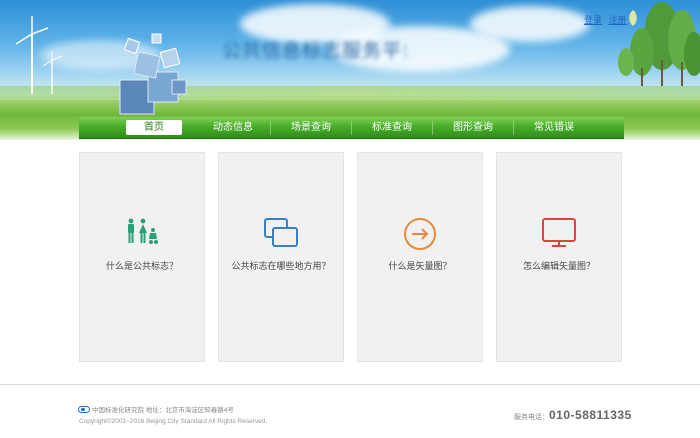 Image resolution: width=700 pixels, height=438 pixels. Describe the element at coordinates (311, 127) in the screenshot. I see `nav-item-scene-query: 场景查询` at that location.